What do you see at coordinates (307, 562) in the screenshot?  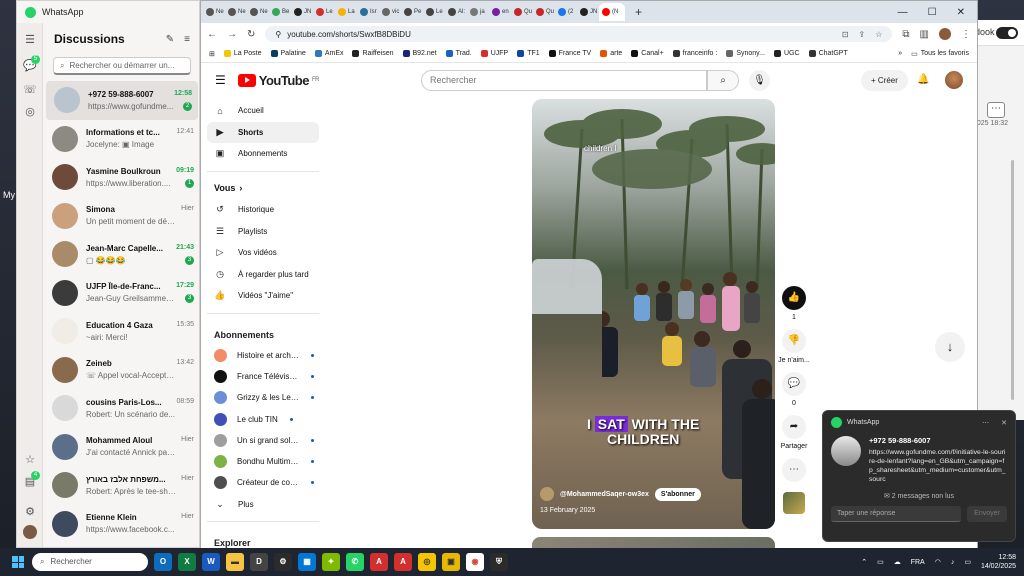 I see `store-icon: ▦` at bounding box center [307, 562].